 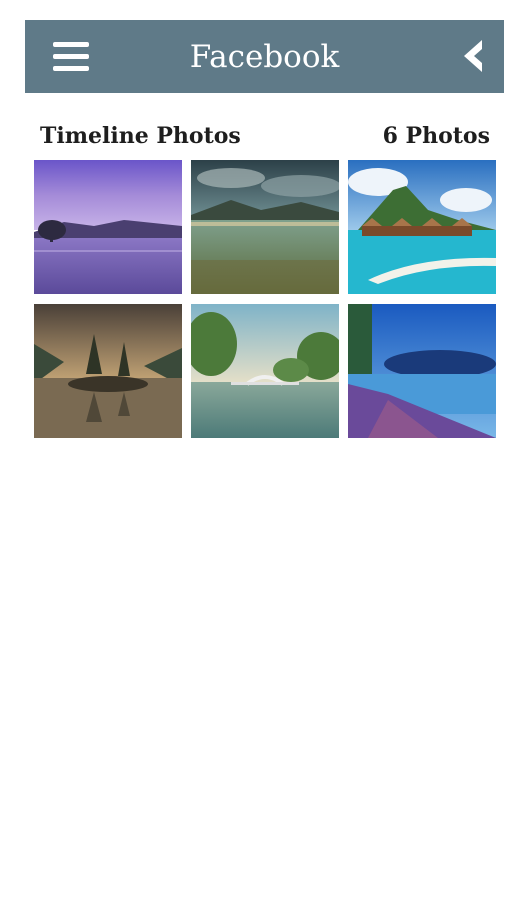 I want to click on app-title: Facebook, so click(x=264, y=57).